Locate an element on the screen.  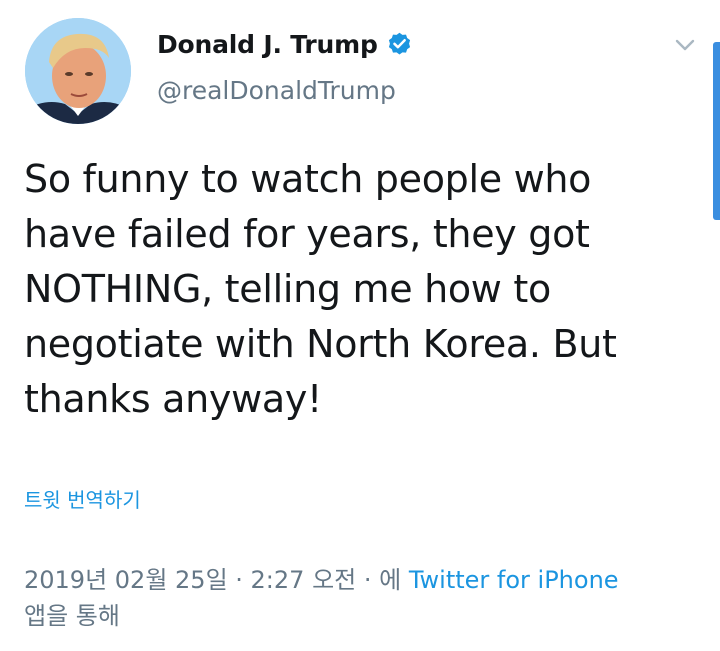
tweet-text-line: thanks anyway! is located at coordinates (173, 399).